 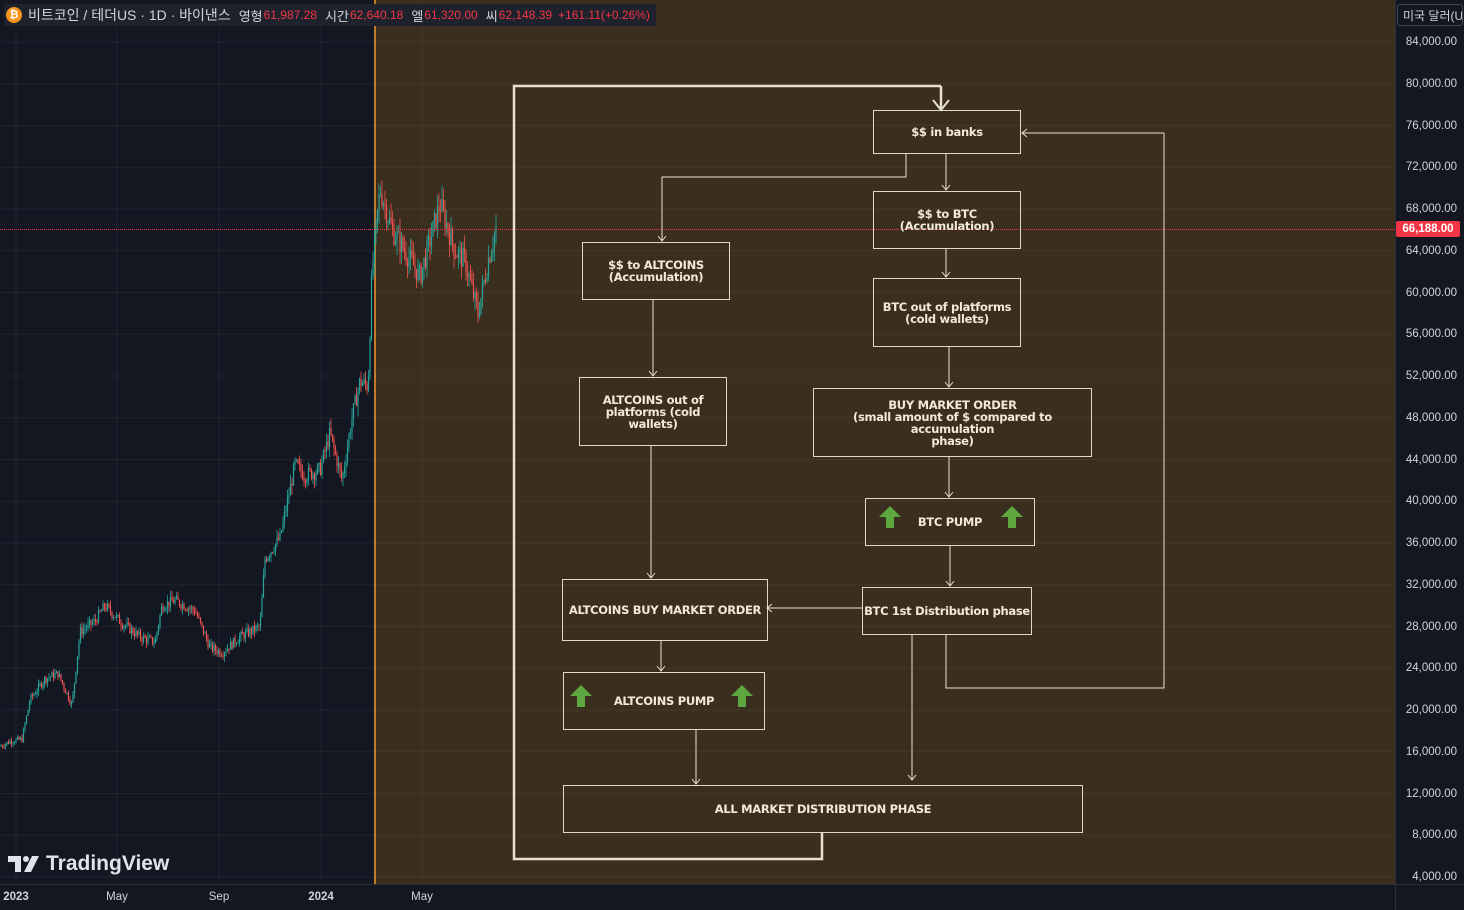 I want to click on price-tick: 40,000.00, so click(x=1431, y=501).